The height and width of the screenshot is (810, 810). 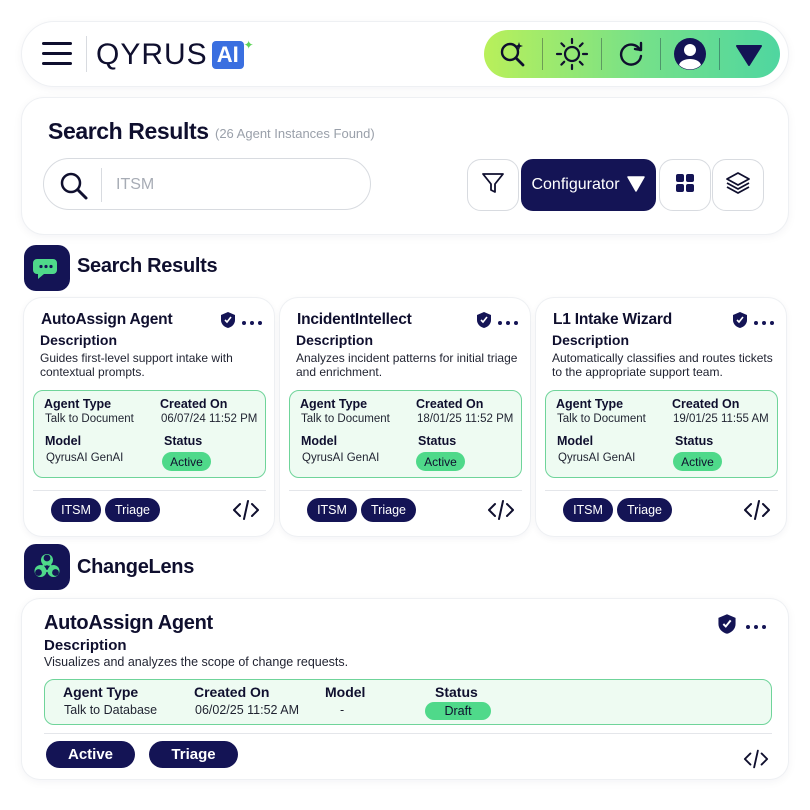 I want to click on results-count: (26 Agent Instances Found), so click(x=295, y=133).